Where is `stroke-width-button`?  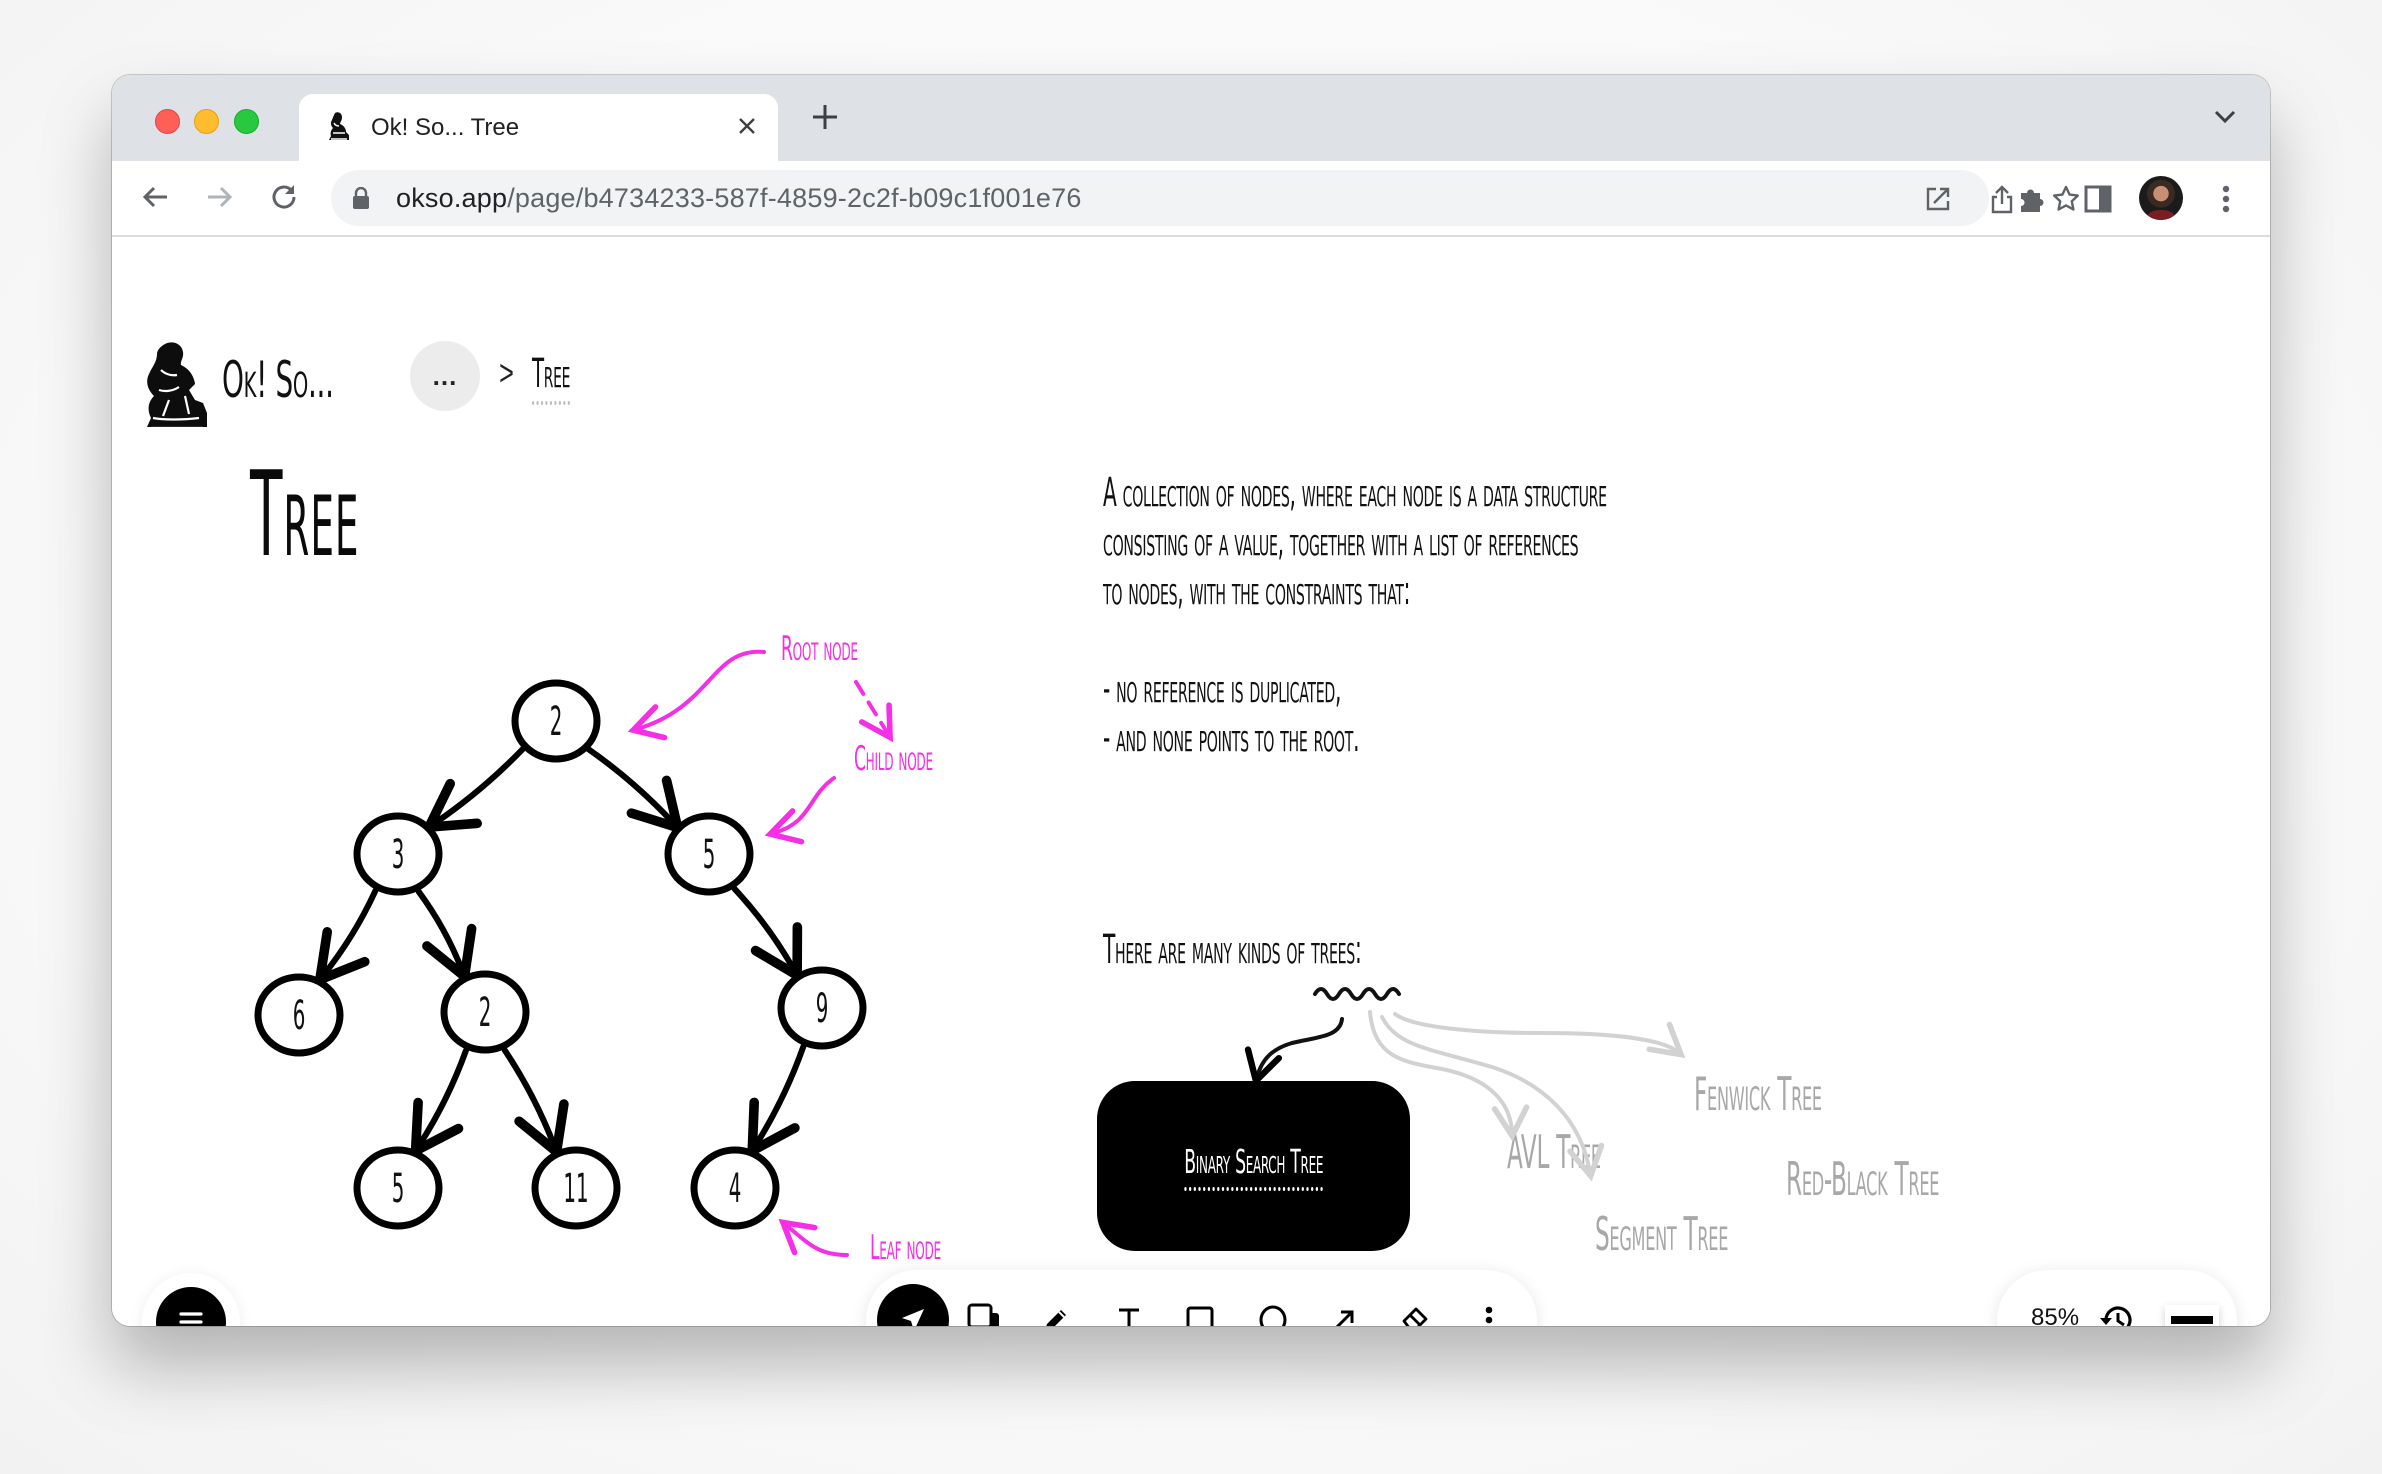 stroke-width-button is located at coordinates (2192, 1315).